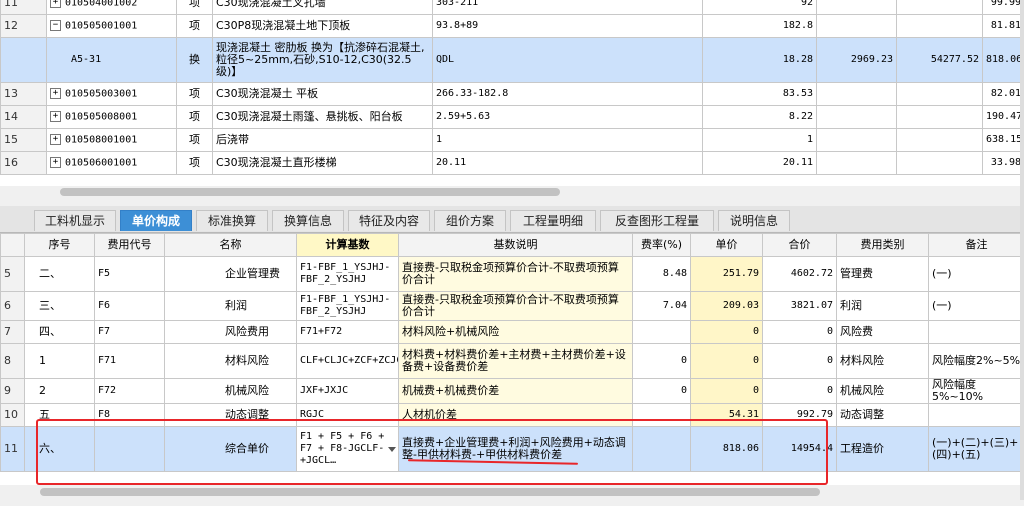 This screenshot has height=506, width=1024. Describe the element at coordinates (976, 245) in the screenshot. I see `header-note: 备注` at that location.